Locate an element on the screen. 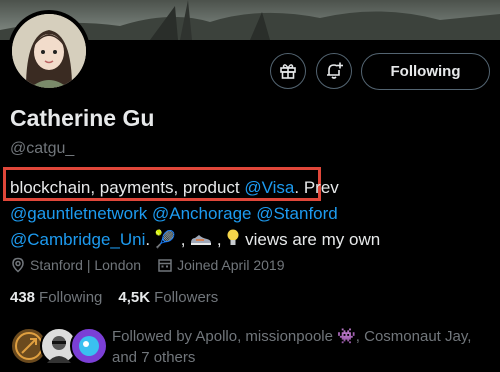 The width and height of the screenshot is (500, 372). bell-plus-icon is located at coordinates (335, 70).